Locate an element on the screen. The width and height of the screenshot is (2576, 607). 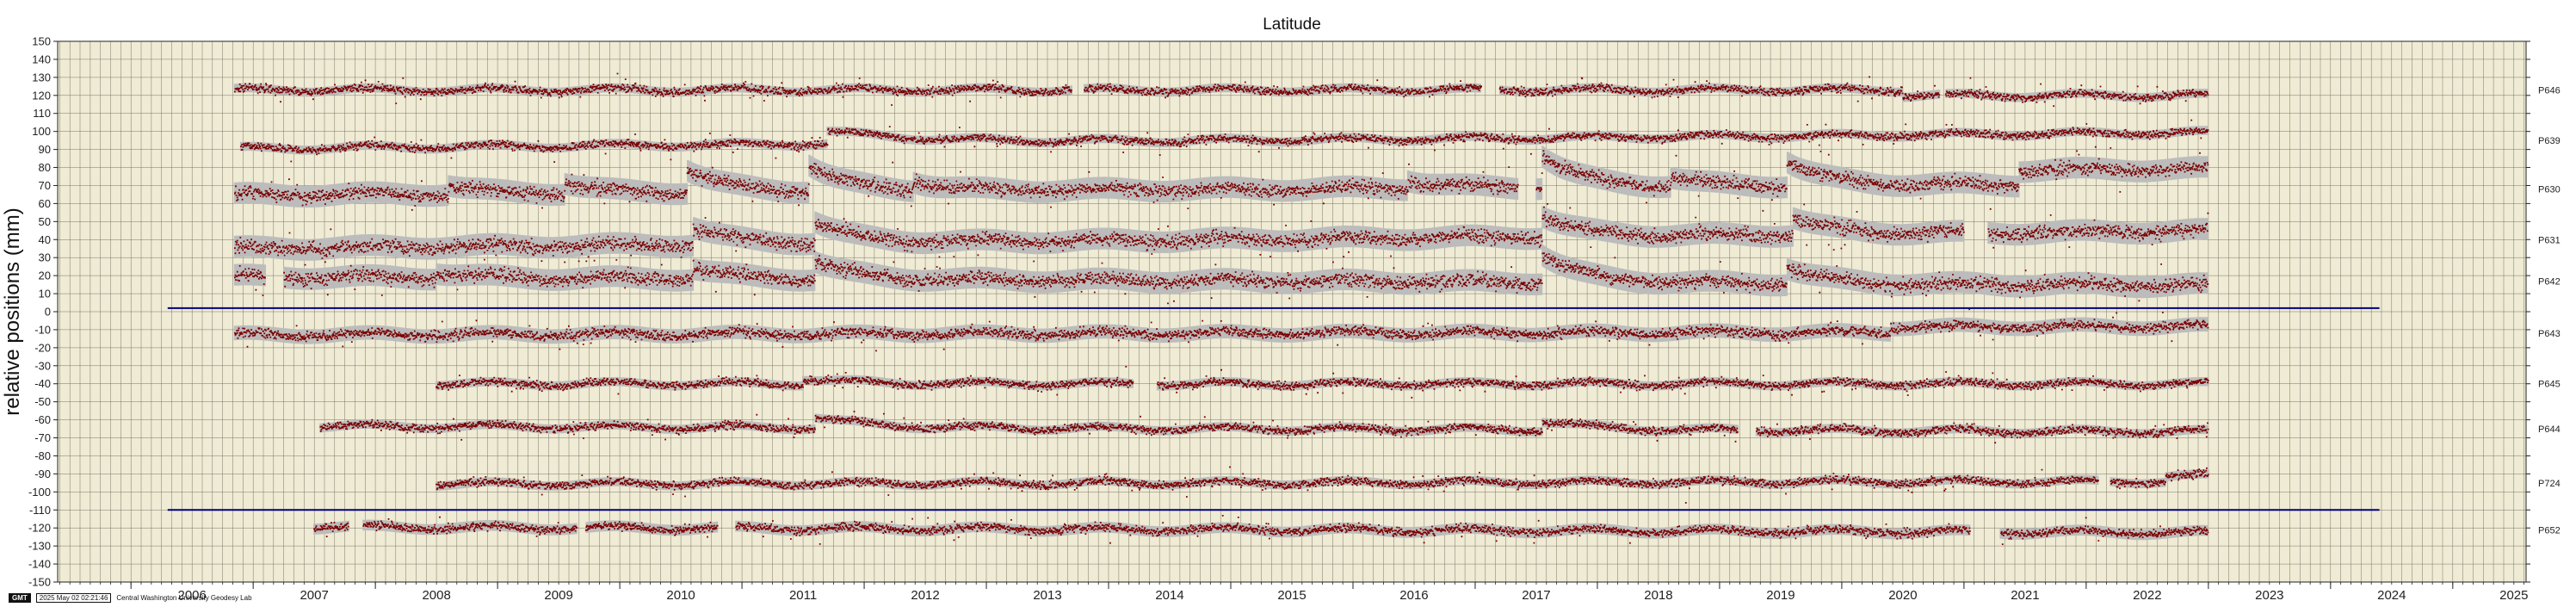
y-tick-label: -150 is located at coordinates (39, 582).